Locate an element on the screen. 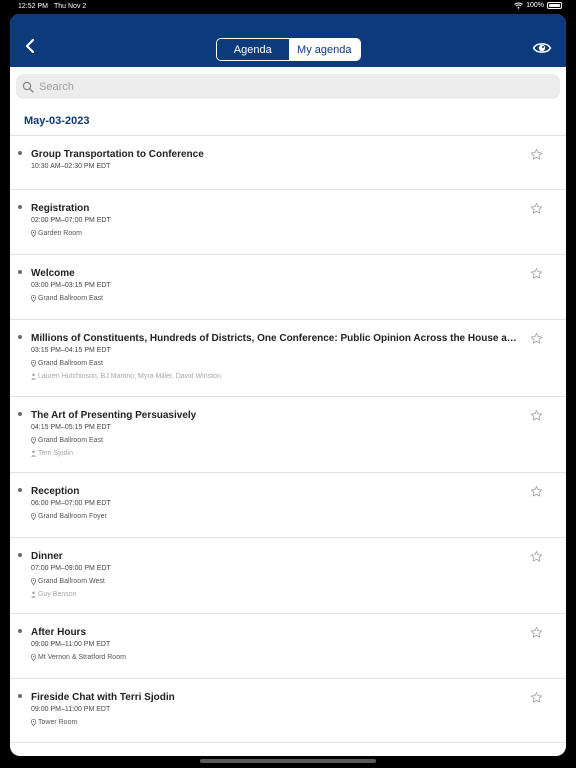  agenda-item-title: Group Transportation to Conference is located at coordinates (117, 154).